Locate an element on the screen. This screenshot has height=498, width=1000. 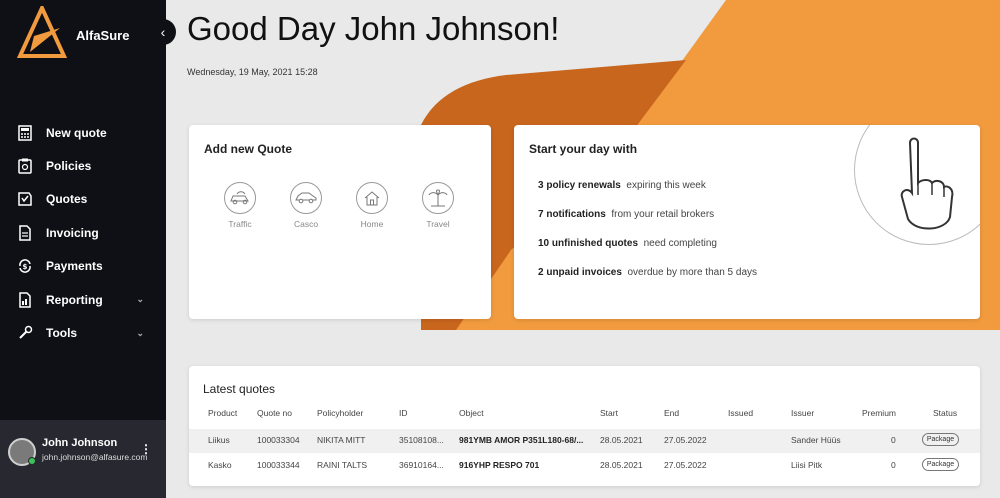
user-profile: John Johnson john.johnson@alfasure.com ⋮ is located at coordinates (83, 459).